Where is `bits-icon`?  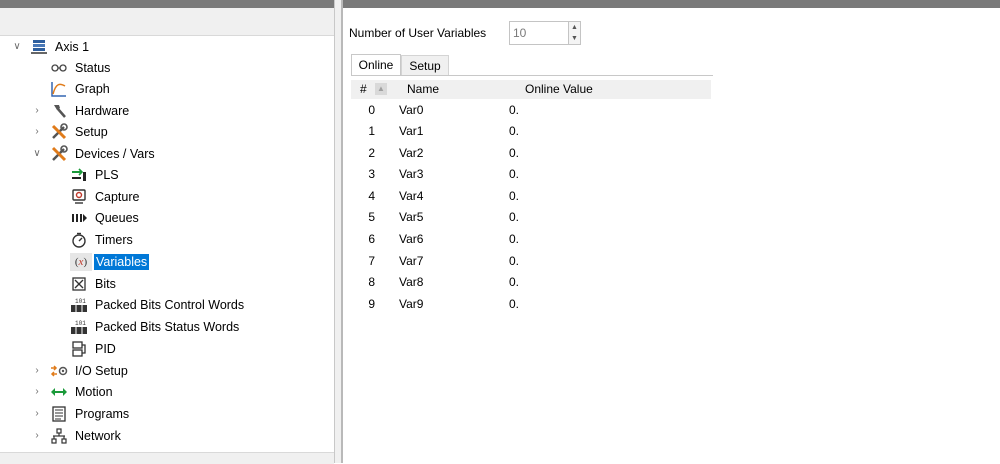
bits-icon is located at coordinates (79, 284).